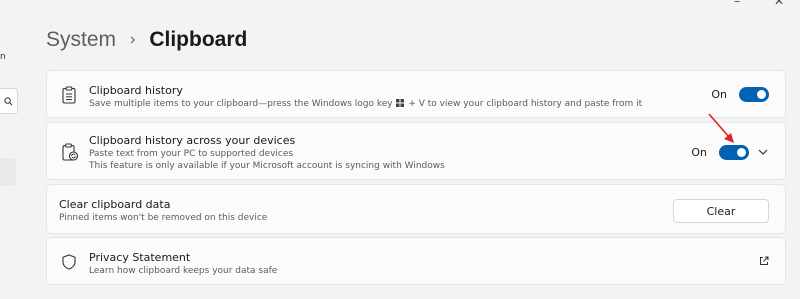 This screenshot has height=299, width=800. What do you see at coordinates (69, 262) in the screenshot?
I see `shield-icon` at bounding box center [69, 262].